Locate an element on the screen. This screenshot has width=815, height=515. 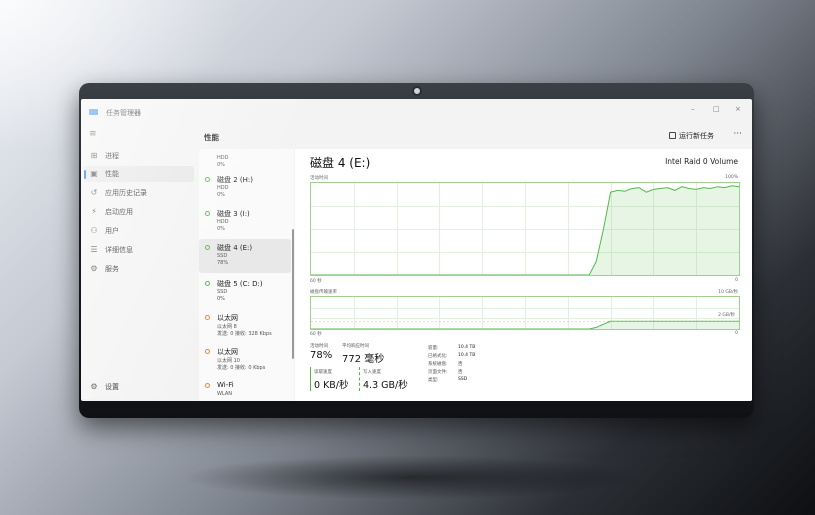
transfer-rate-reference: 2 GB/秒 is located at coordinates (726, 315).